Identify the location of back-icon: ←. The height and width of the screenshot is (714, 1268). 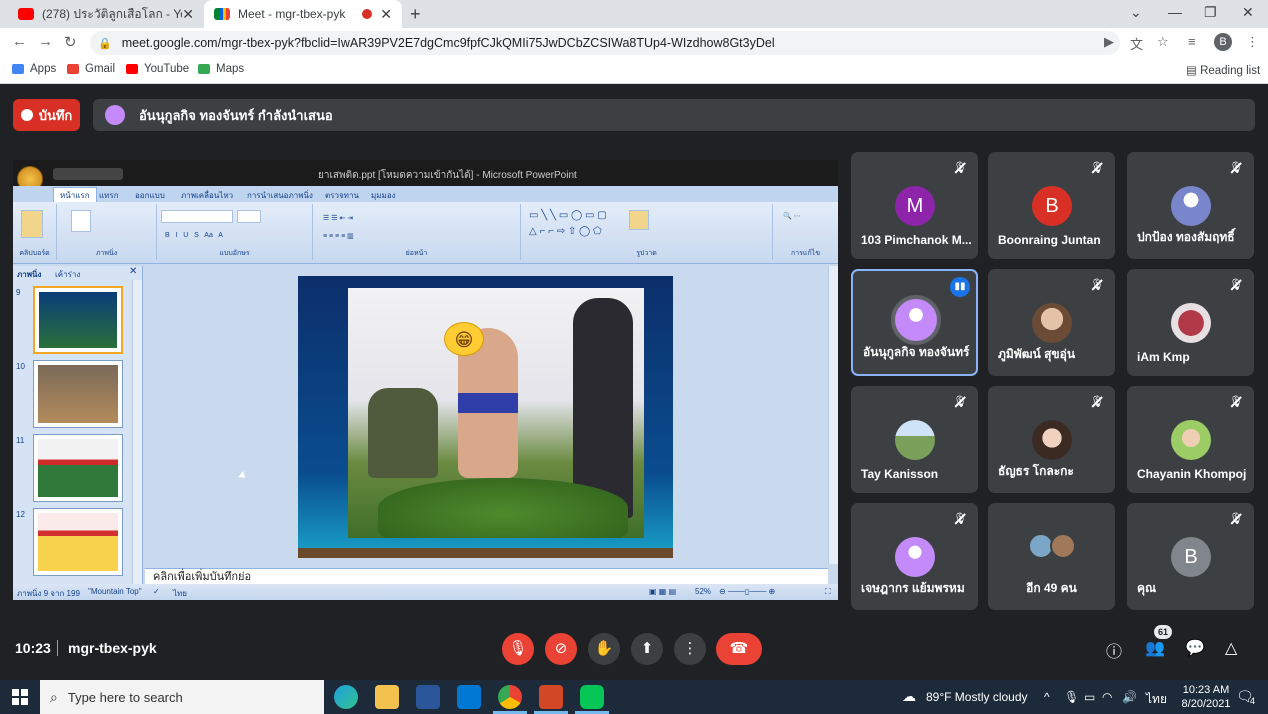
(19, 41).